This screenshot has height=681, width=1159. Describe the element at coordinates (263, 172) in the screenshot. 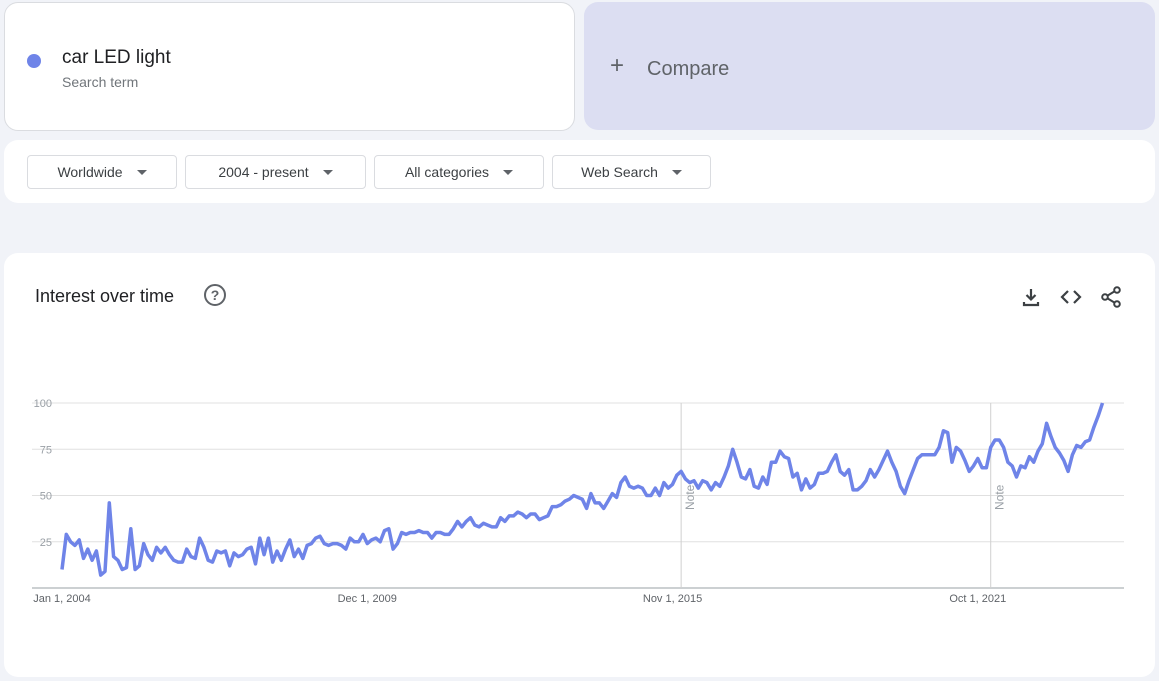

I see `time-range-label: 2004 - present` at that location.